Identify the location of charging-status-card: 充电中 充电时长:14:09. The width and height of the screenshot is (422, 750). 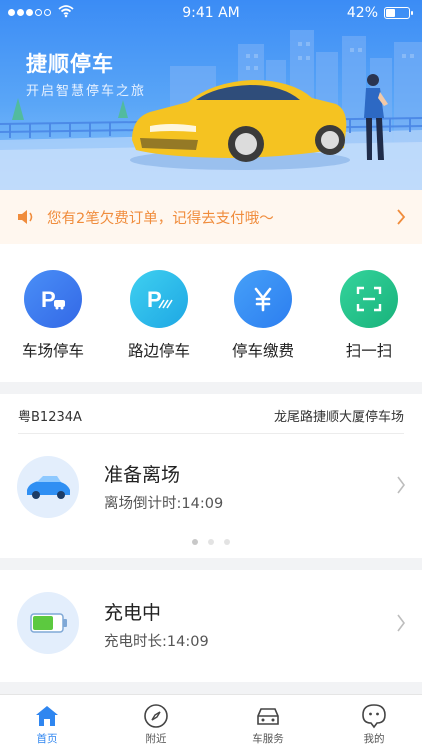
(211, 626).